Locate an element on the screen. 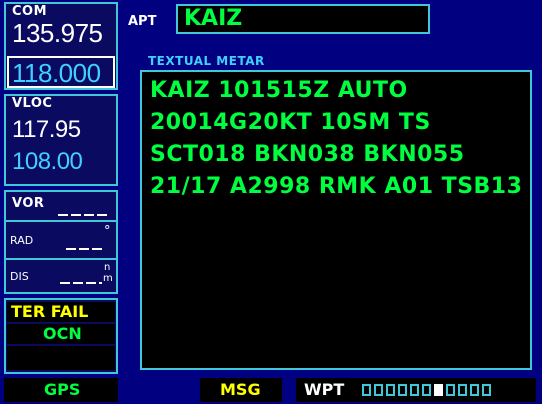 The width and height of the screenshot is (542, 404). com-panel: COM 135.975 118.000 is located at coordinates (61, 46).